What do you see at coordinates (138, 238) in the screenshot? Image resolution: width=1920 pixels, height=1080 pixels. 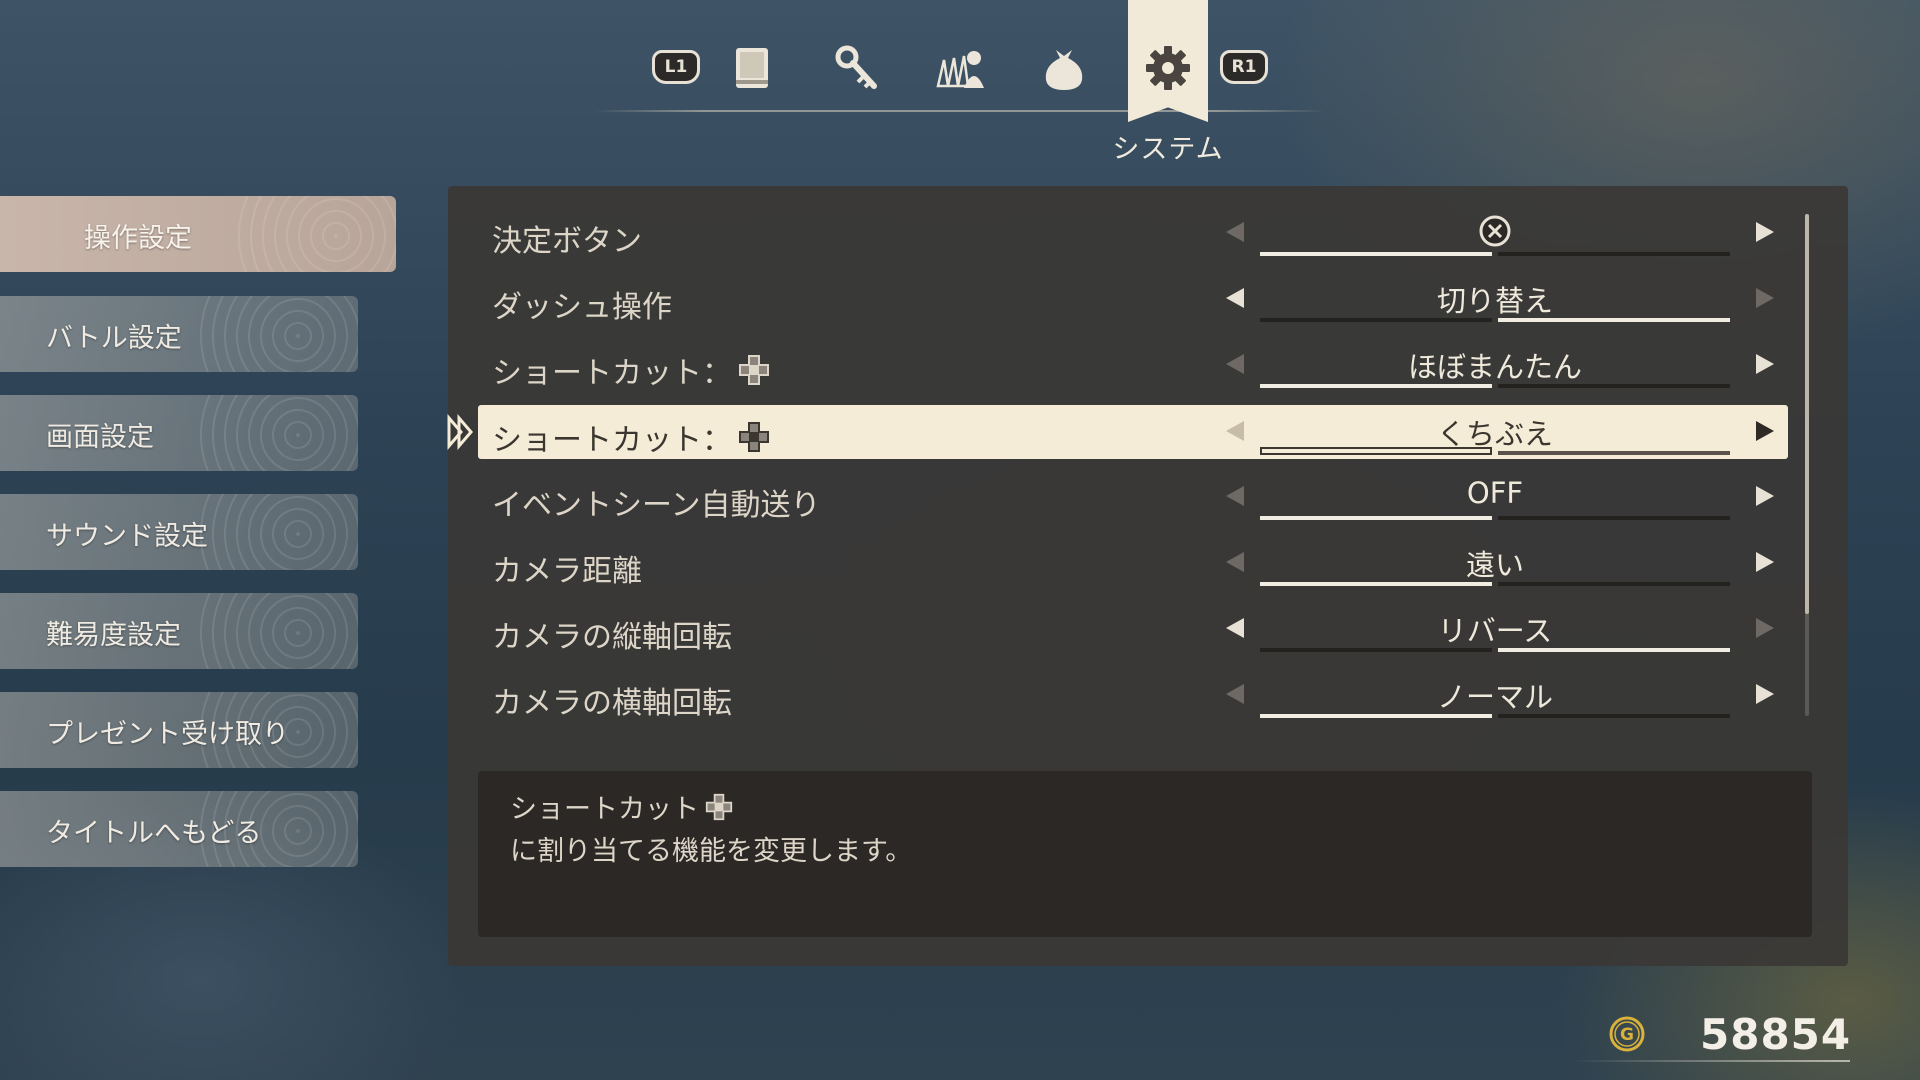 I see `sidemenu-item-label: 操作設定` at bounding box center [138, 238].